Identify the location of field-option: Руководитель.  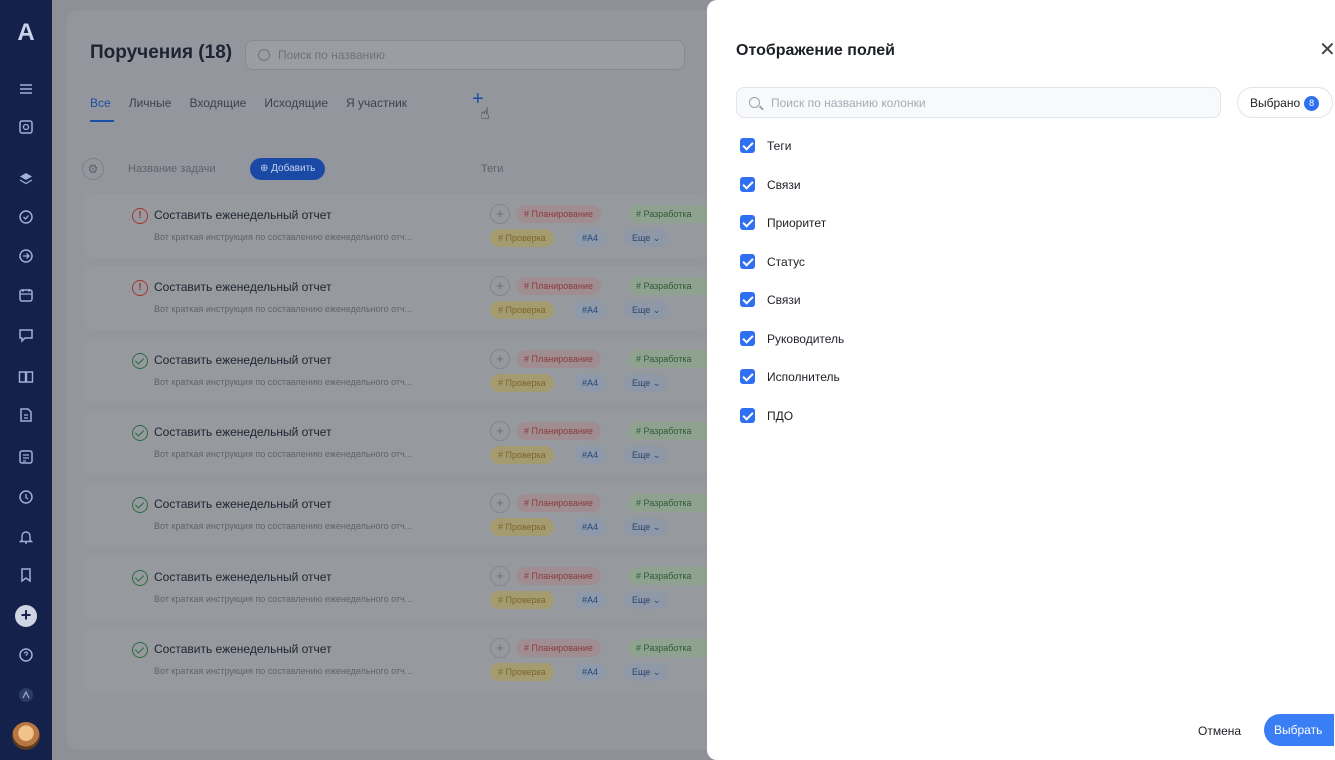
(792, 348).